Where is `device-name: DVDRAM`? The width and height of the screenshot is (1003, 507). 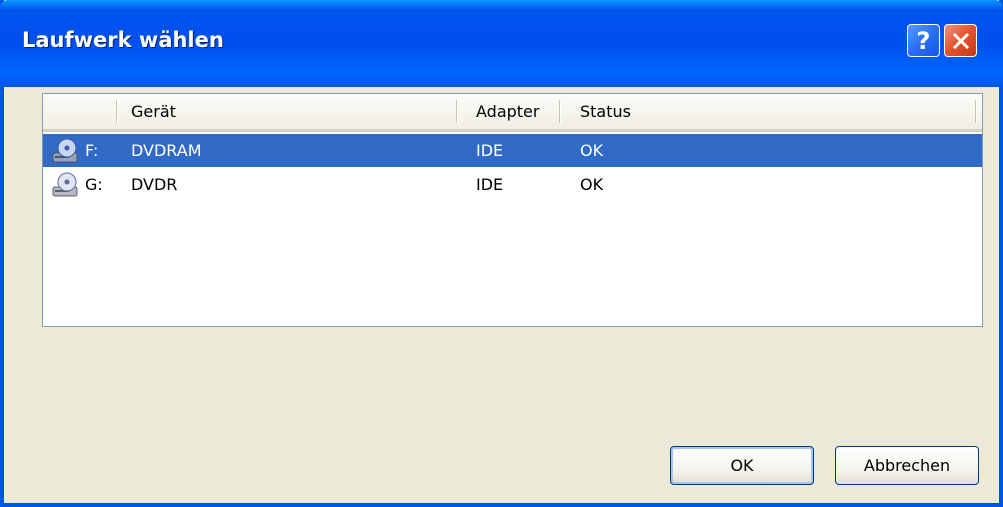 device-name: DVDRAM is located at coordinates (166, 150).